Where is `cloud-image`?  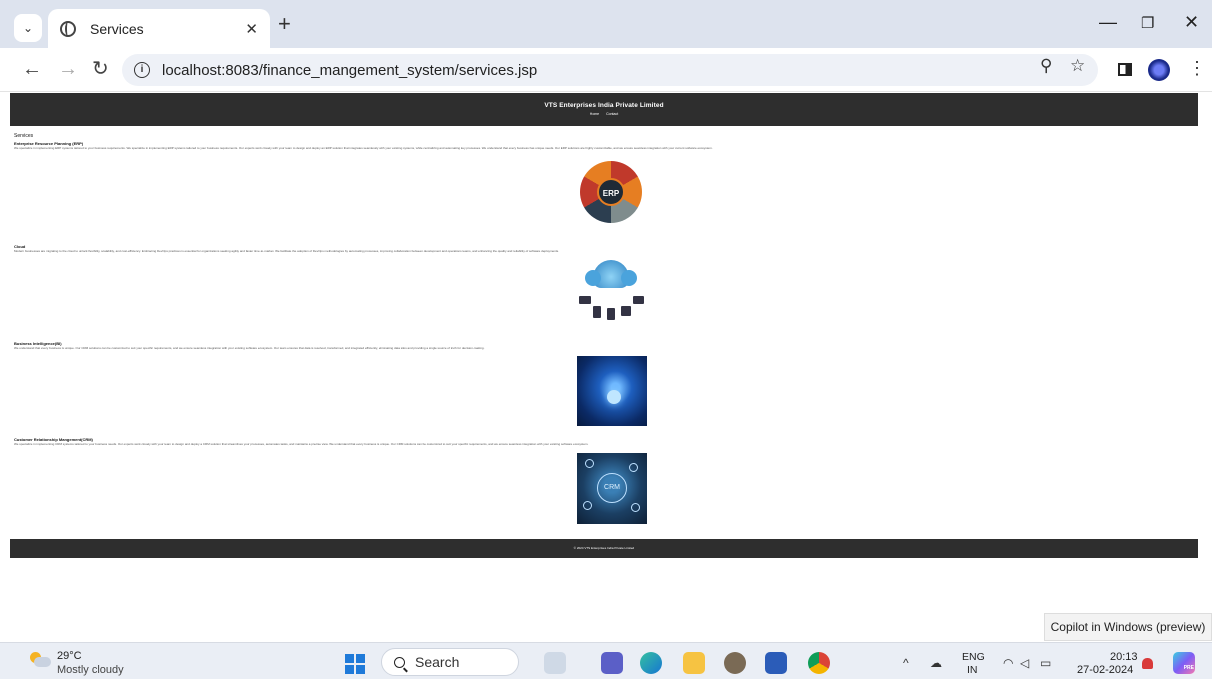
cloud-image is located at coordinates (611, 290).